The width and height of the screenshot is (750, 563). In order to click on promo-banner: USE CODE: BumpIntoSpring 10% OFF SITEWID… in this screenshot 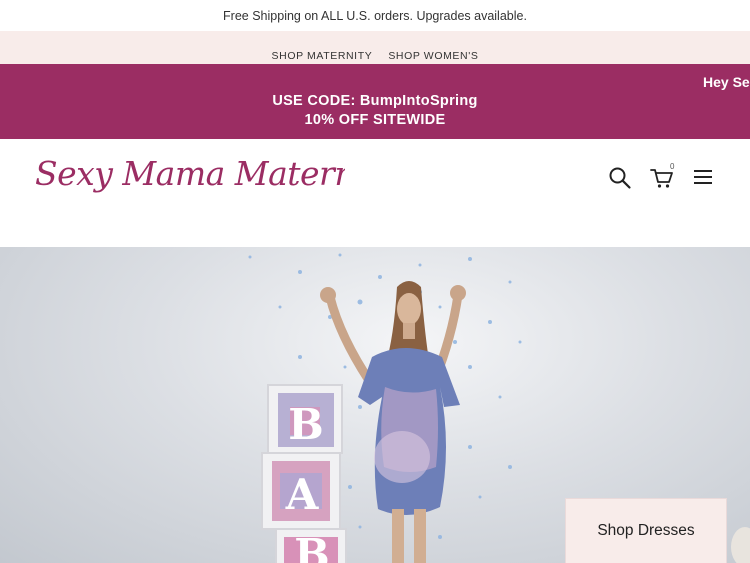, I will do `click(375, 101)`.